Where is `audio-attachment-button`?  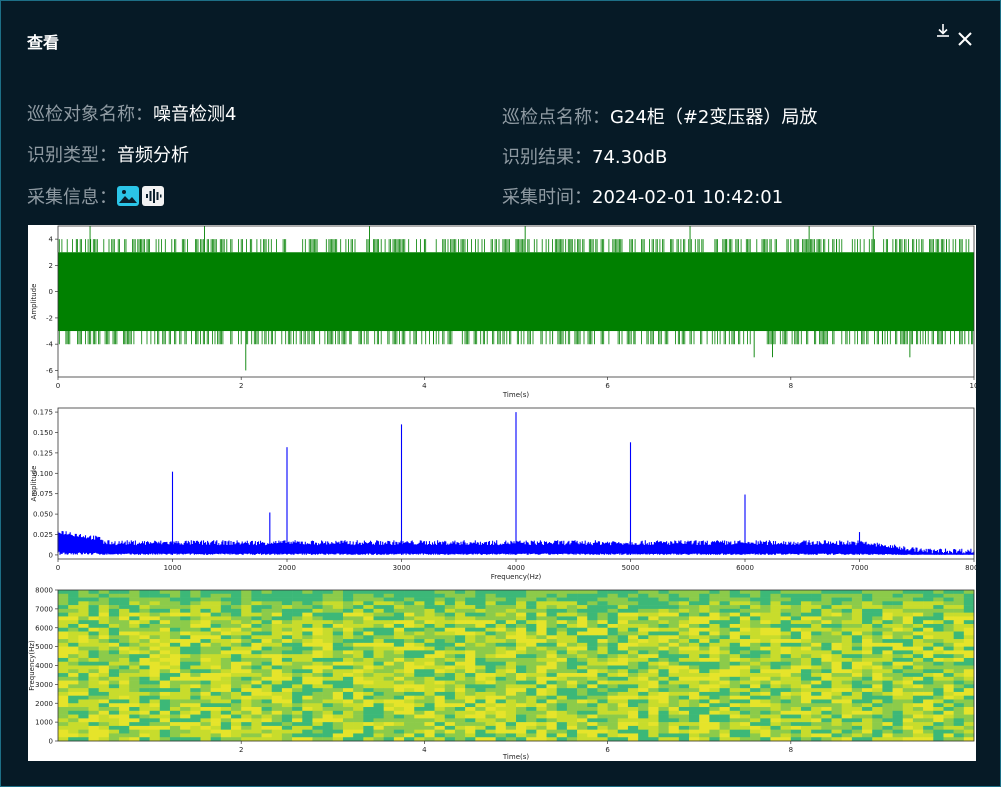
audio-attachment-button is located at coordinates (153, 196).